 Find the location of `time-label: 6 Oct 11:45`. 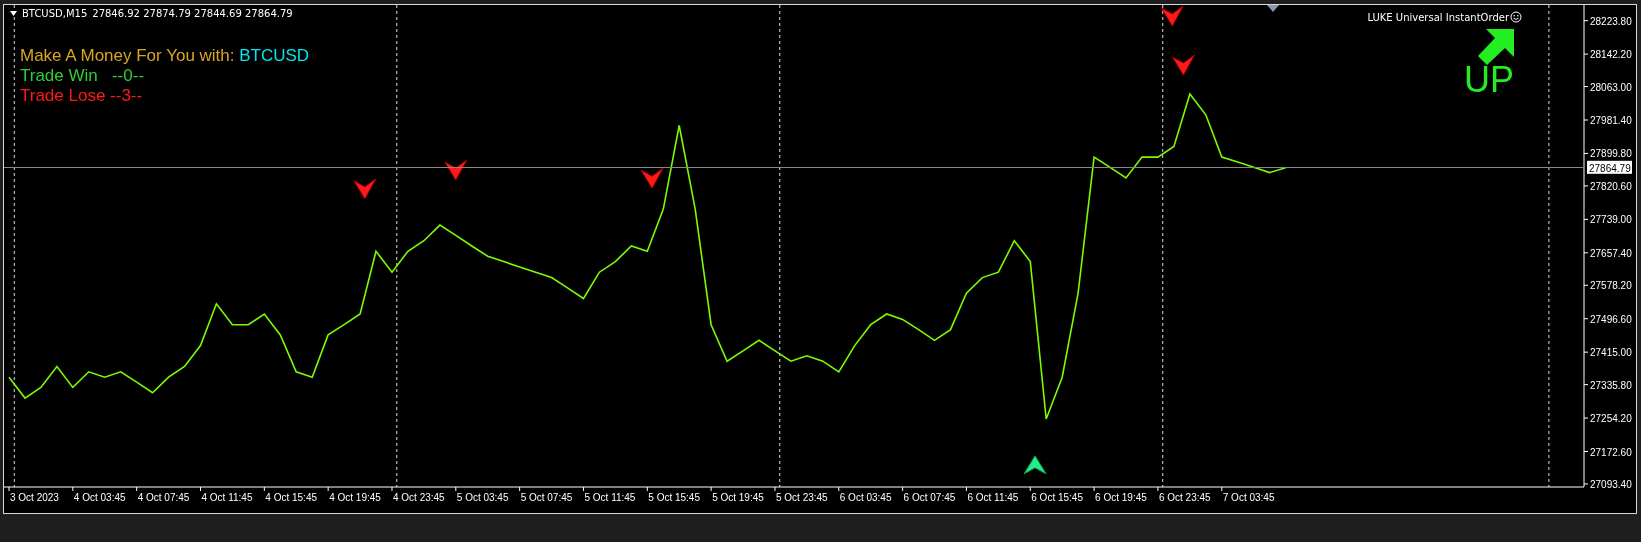

time-label: 6 Oct 11:45 is located at coordinates (993, 497).